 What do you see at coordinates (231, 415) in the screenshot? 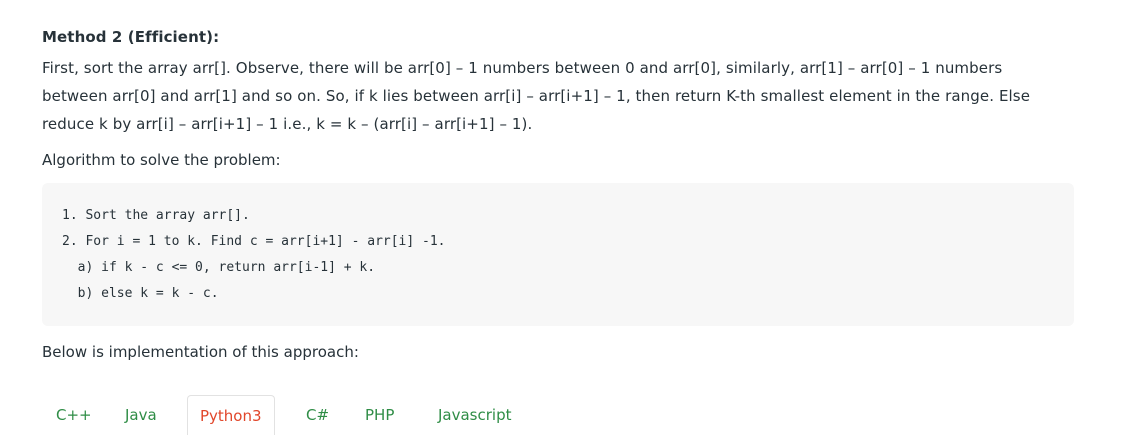
I see `tab-python3: Python3` at bounding box center [231, 415].